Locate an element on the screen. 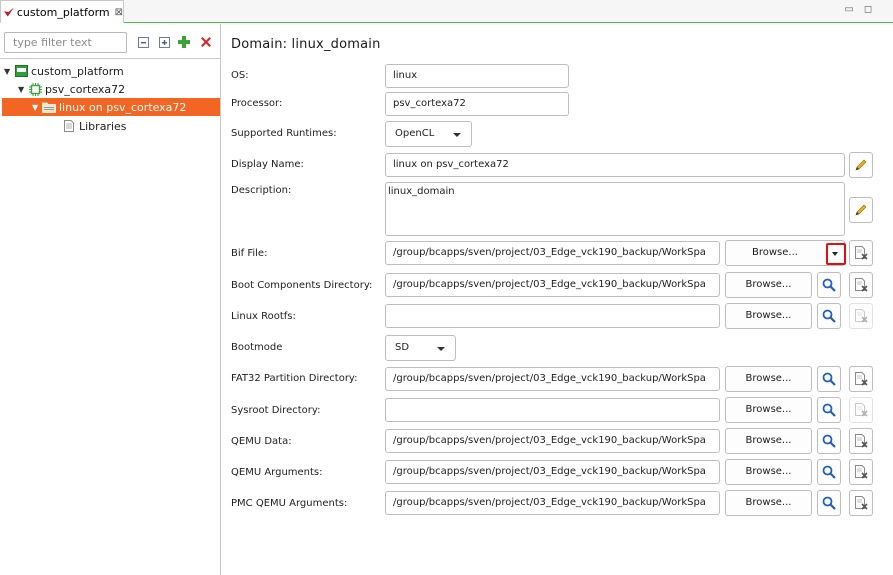 This screenshot has height=575, width=893. xilinx-logo-icon is located at coordinates (9, 12).